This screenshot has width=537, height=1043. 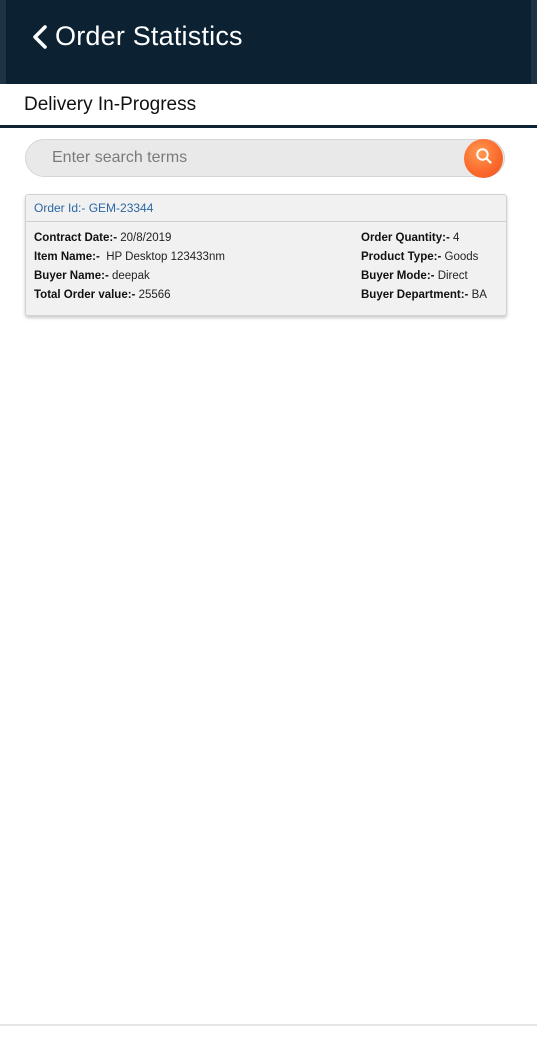 I want to click on total-order-value-value: 25566, so click(x=154, y=295).